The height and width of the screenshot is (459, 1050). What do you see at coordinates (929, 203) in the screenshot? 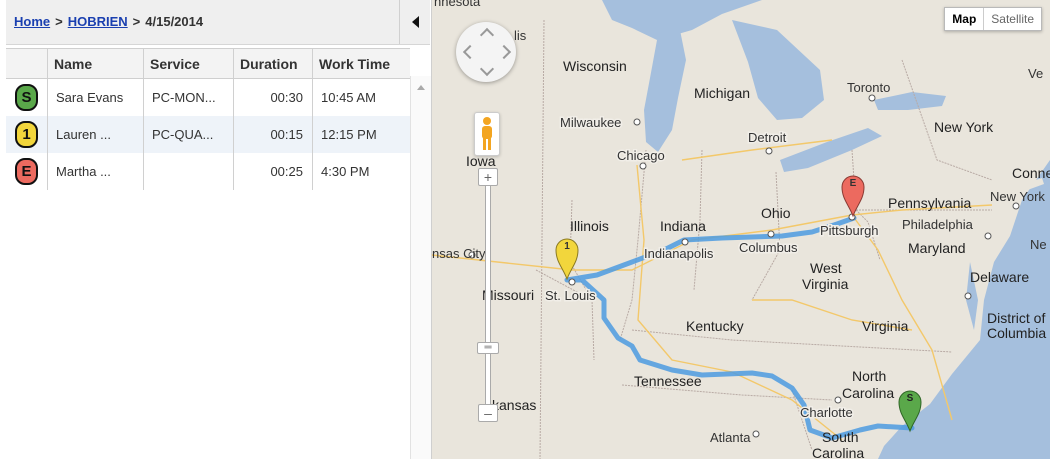
I see `map-label: Pennsylvania` at bounding box center [929, 203].